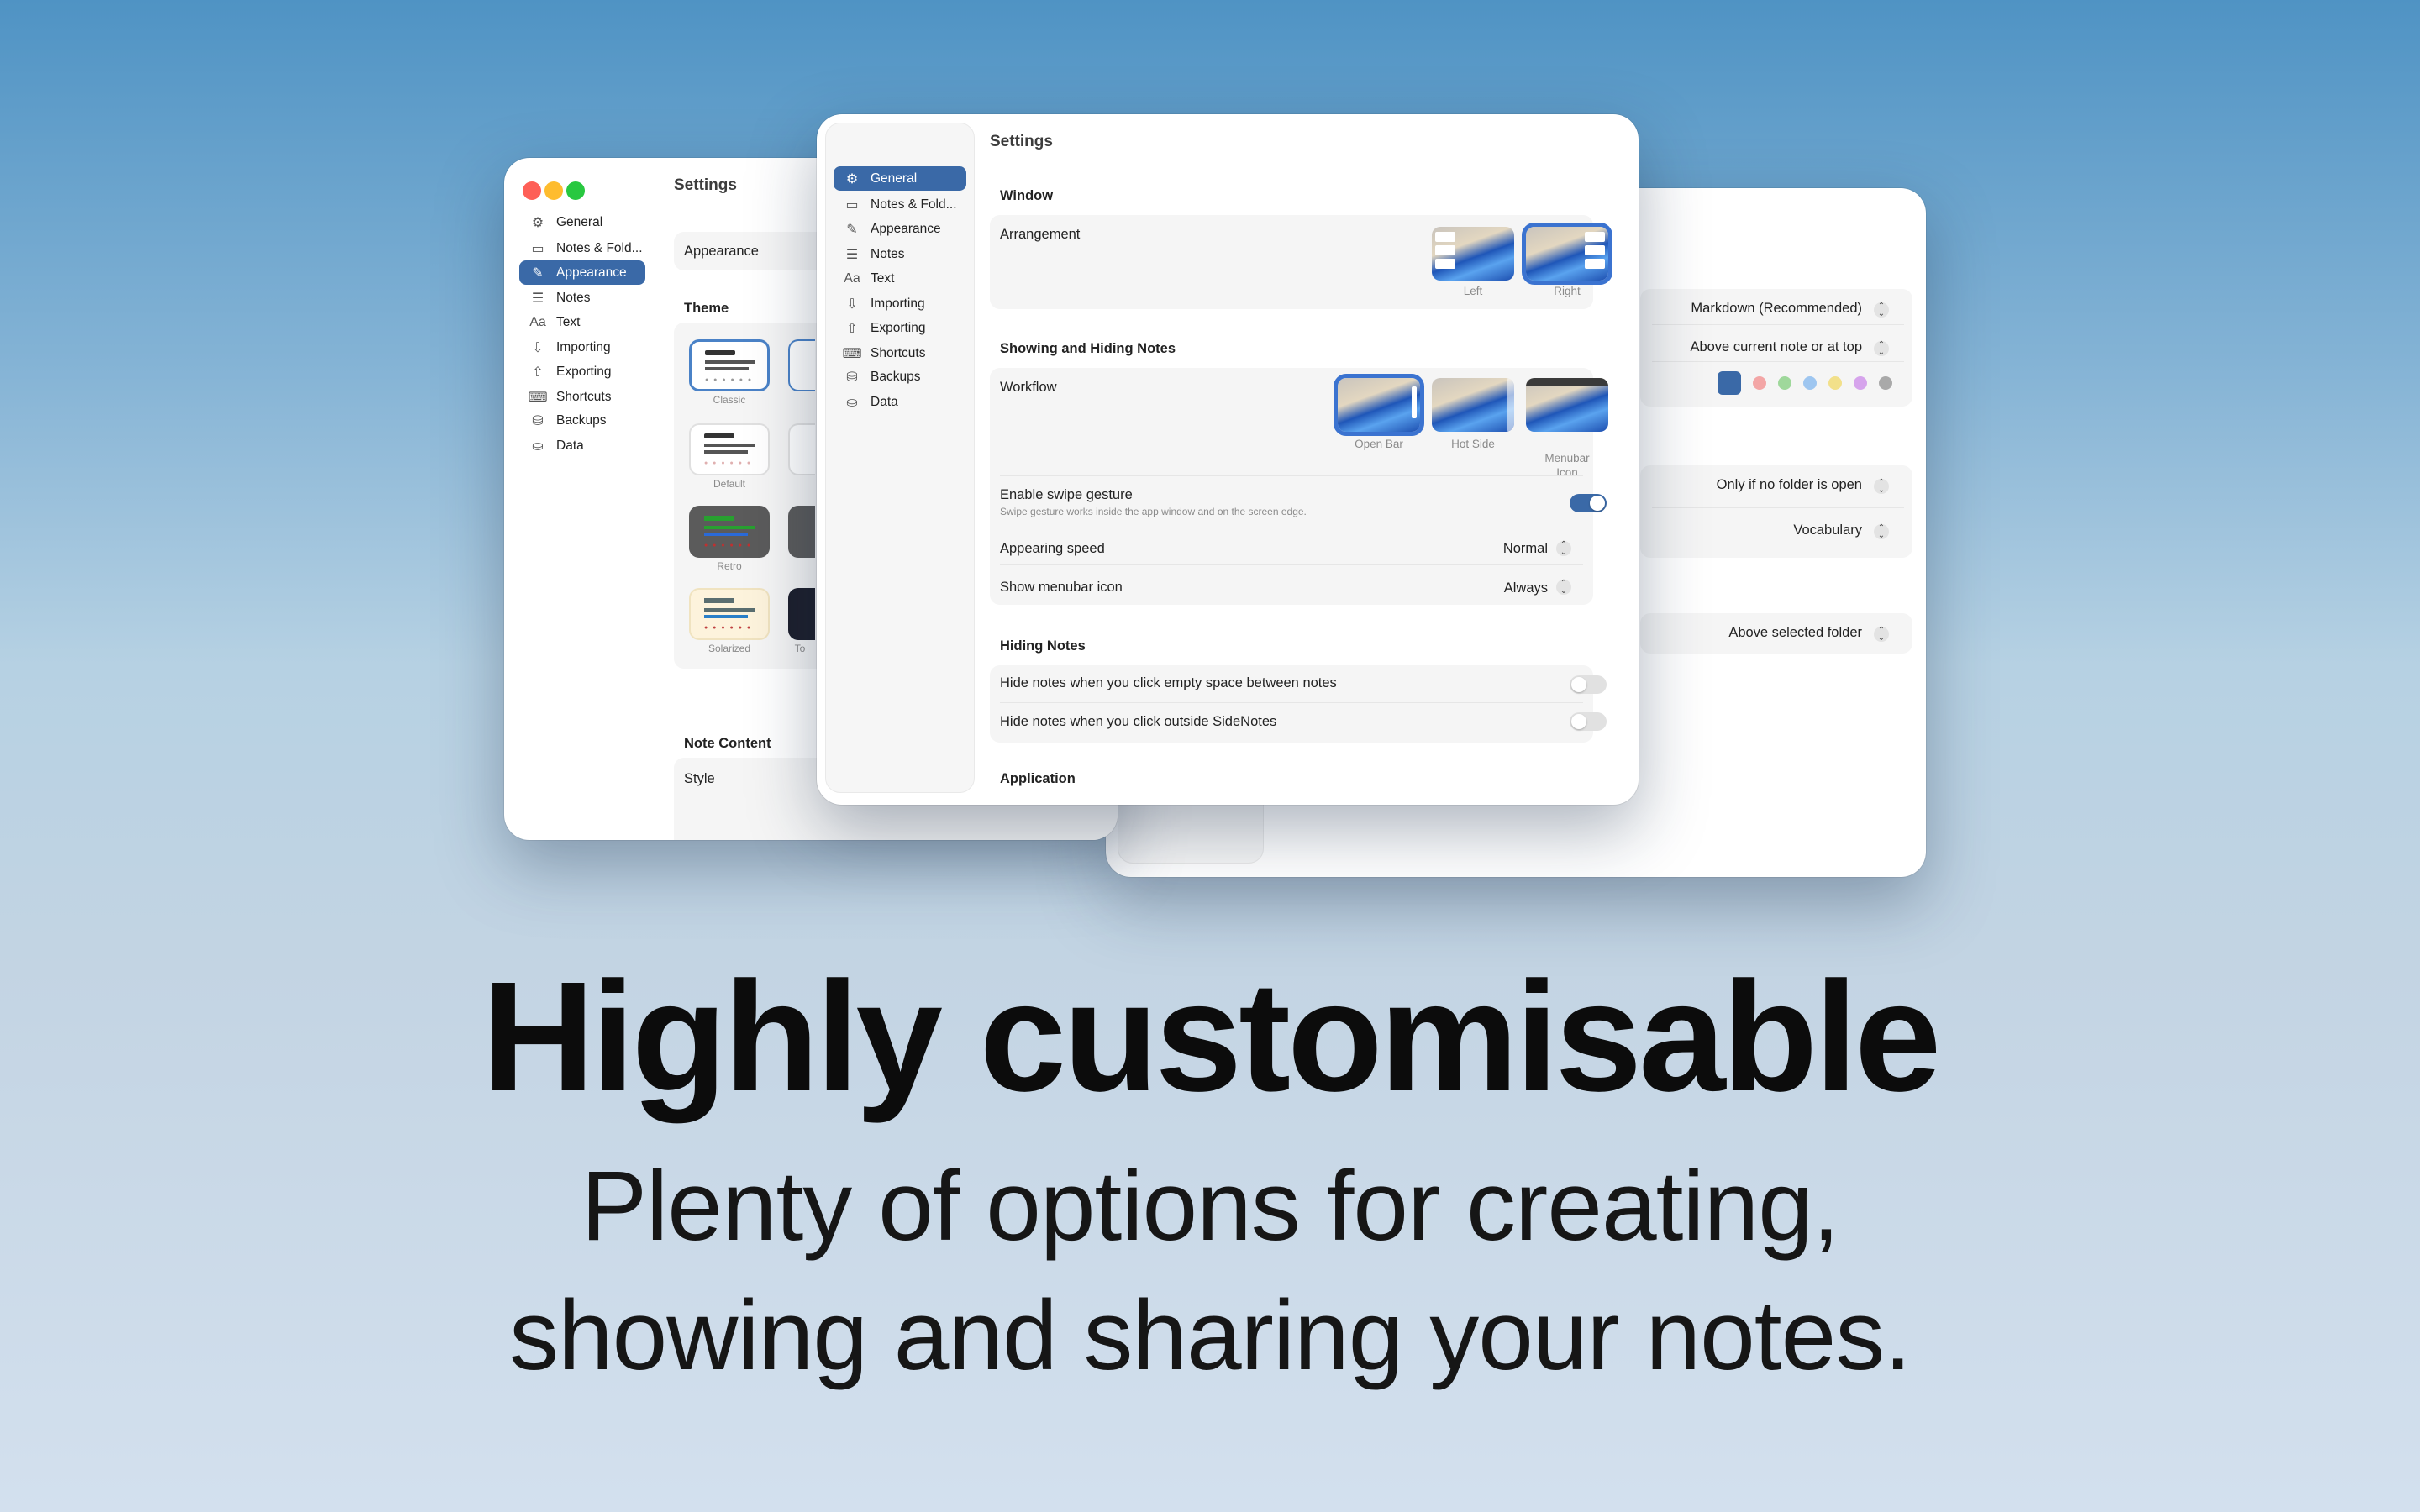  I want to click on theme-default-partial-thumb, so click(801, 449).